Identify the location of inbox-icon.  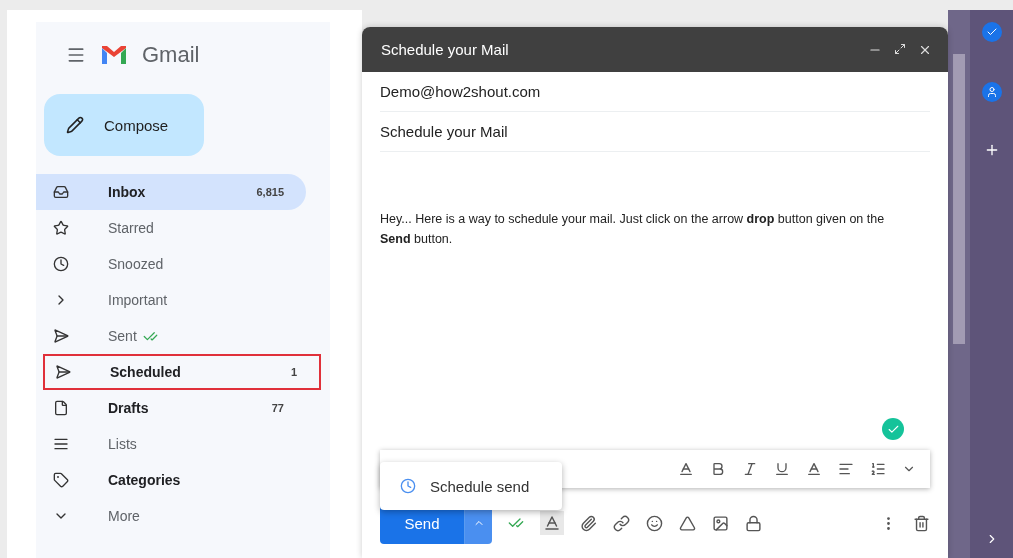
(61, 192).